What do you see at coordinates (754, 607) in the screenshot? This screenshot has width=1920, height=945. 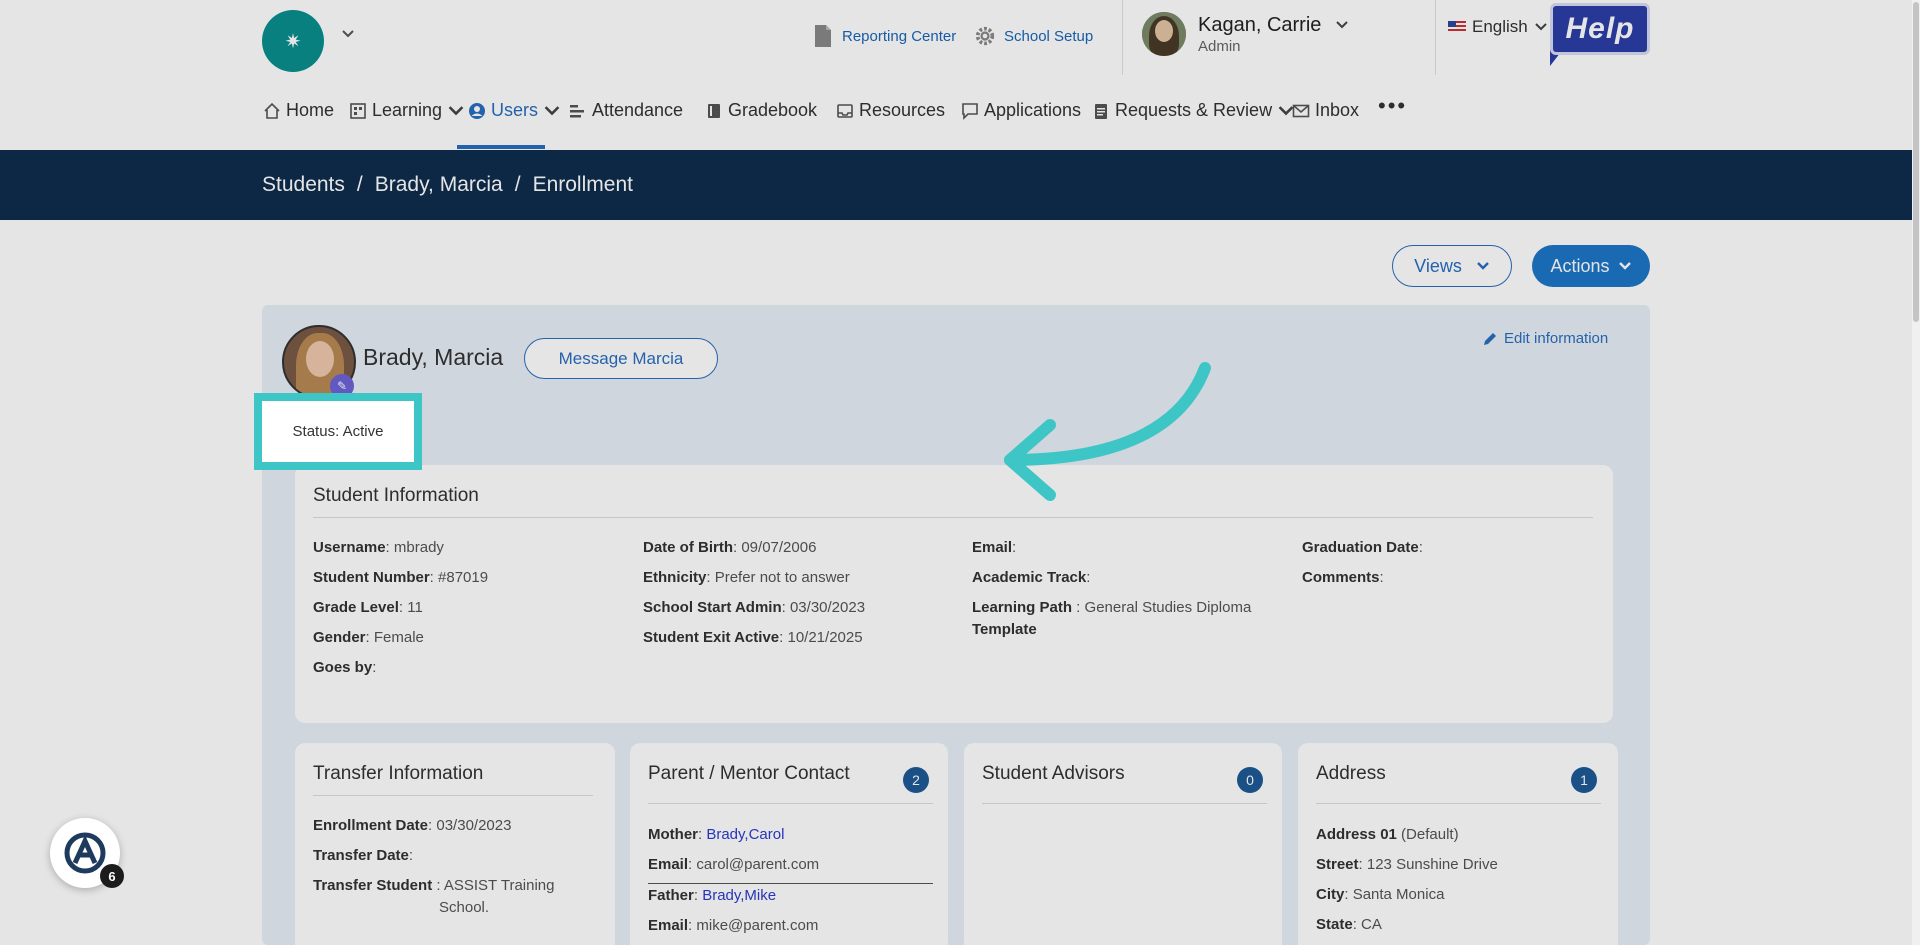 I see `field-school-start: School Start Admin: 03/30/2023` at bounding box center [754, 607].